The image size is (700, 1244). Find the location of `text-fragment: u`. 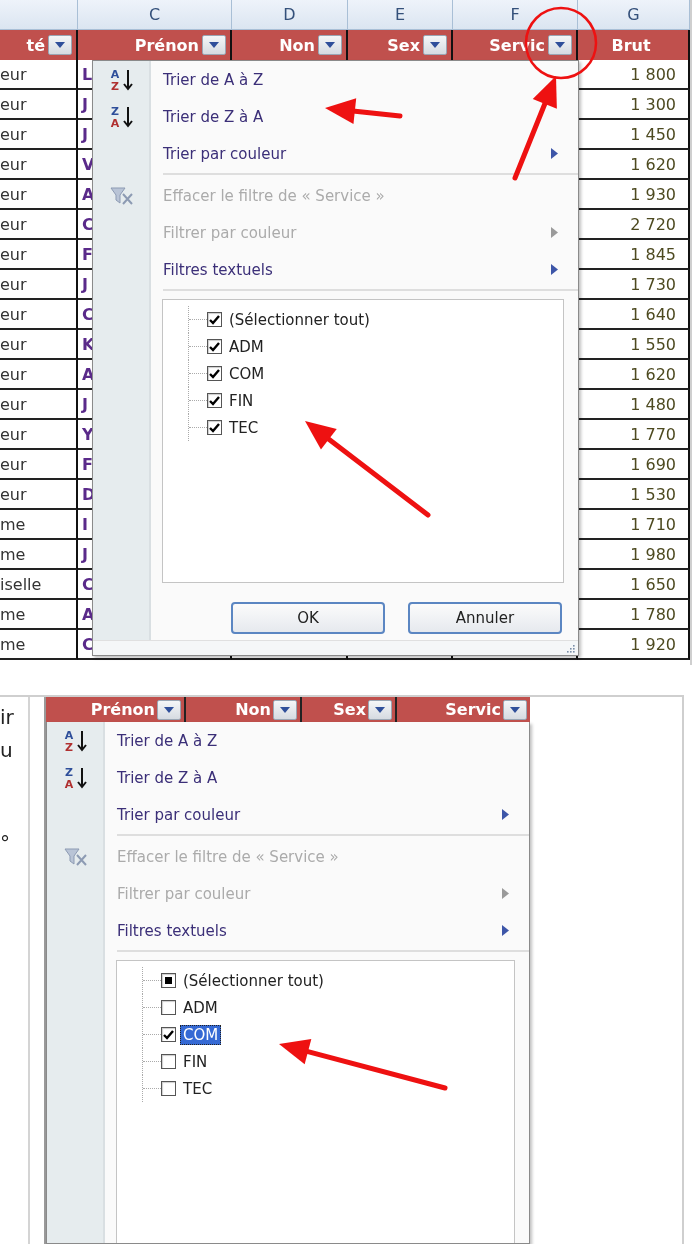

text-fragment: u is located at coordinates (7, 750).